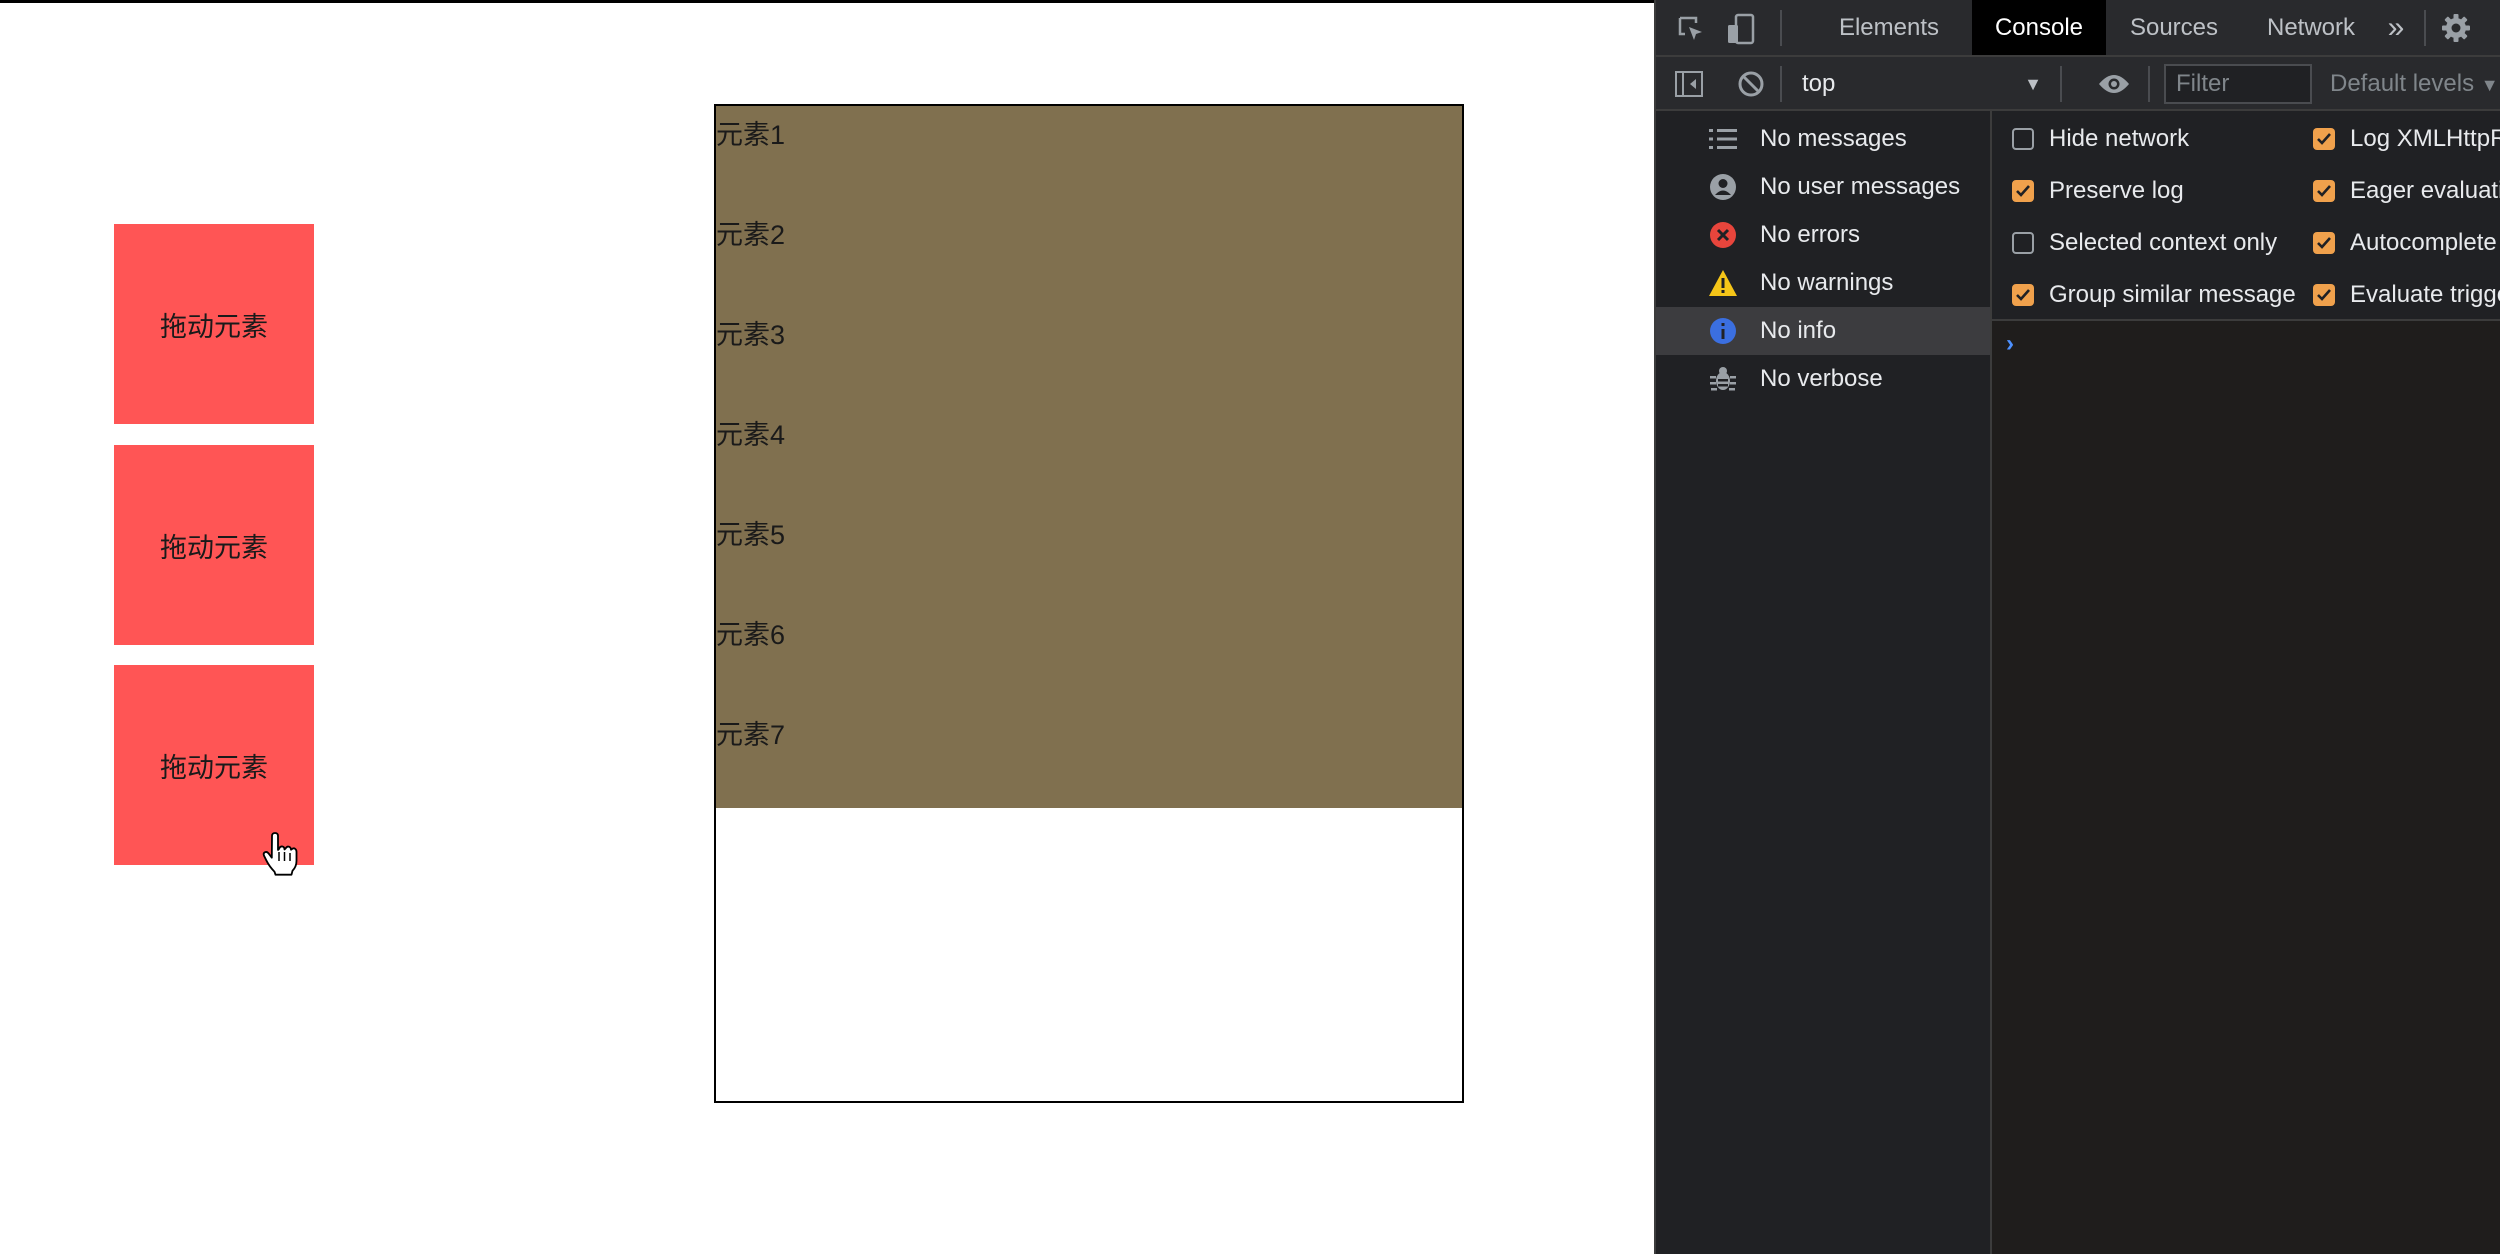 This screenshot has width=2500, height=1254. I want to click on tab-elements: Elements, so click(1889, 27).